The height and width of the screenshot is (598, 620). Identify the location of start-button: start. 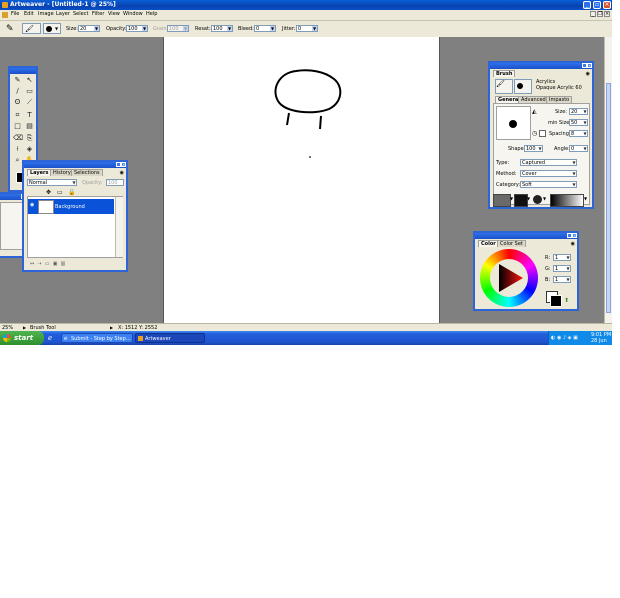
(22, 338).